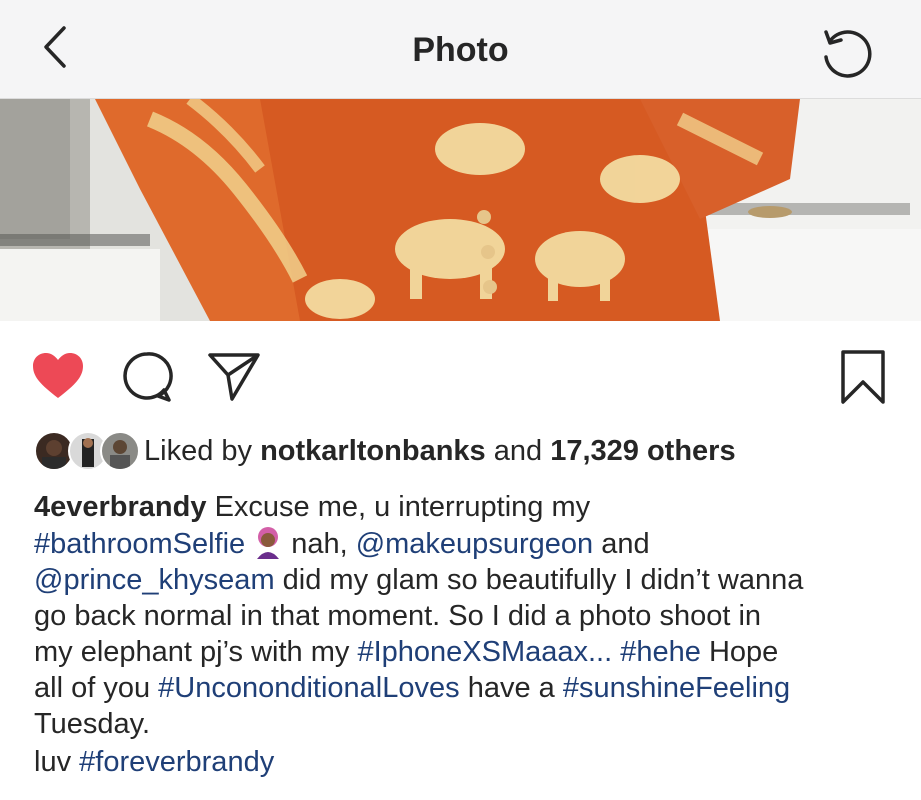  Describe the element at coordinates (469, 762) in the screenshot. I see `caption-line: luv #foreverbrandy` at that location.